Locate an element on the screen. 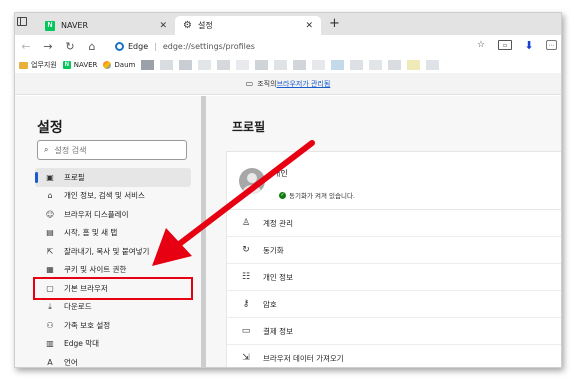 This screenshot has height=381, width=576. bookmark-daum: Daum is located at coordinates (119, 65).